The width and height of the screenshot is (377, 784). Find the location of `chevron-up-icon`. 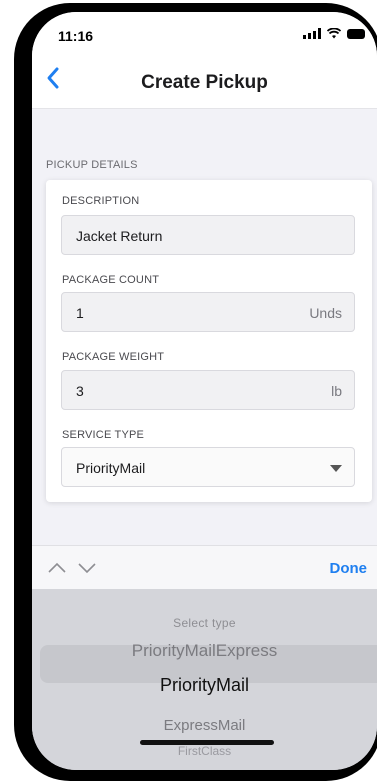

chevron-up-icon is located at coordinates (57, 568).